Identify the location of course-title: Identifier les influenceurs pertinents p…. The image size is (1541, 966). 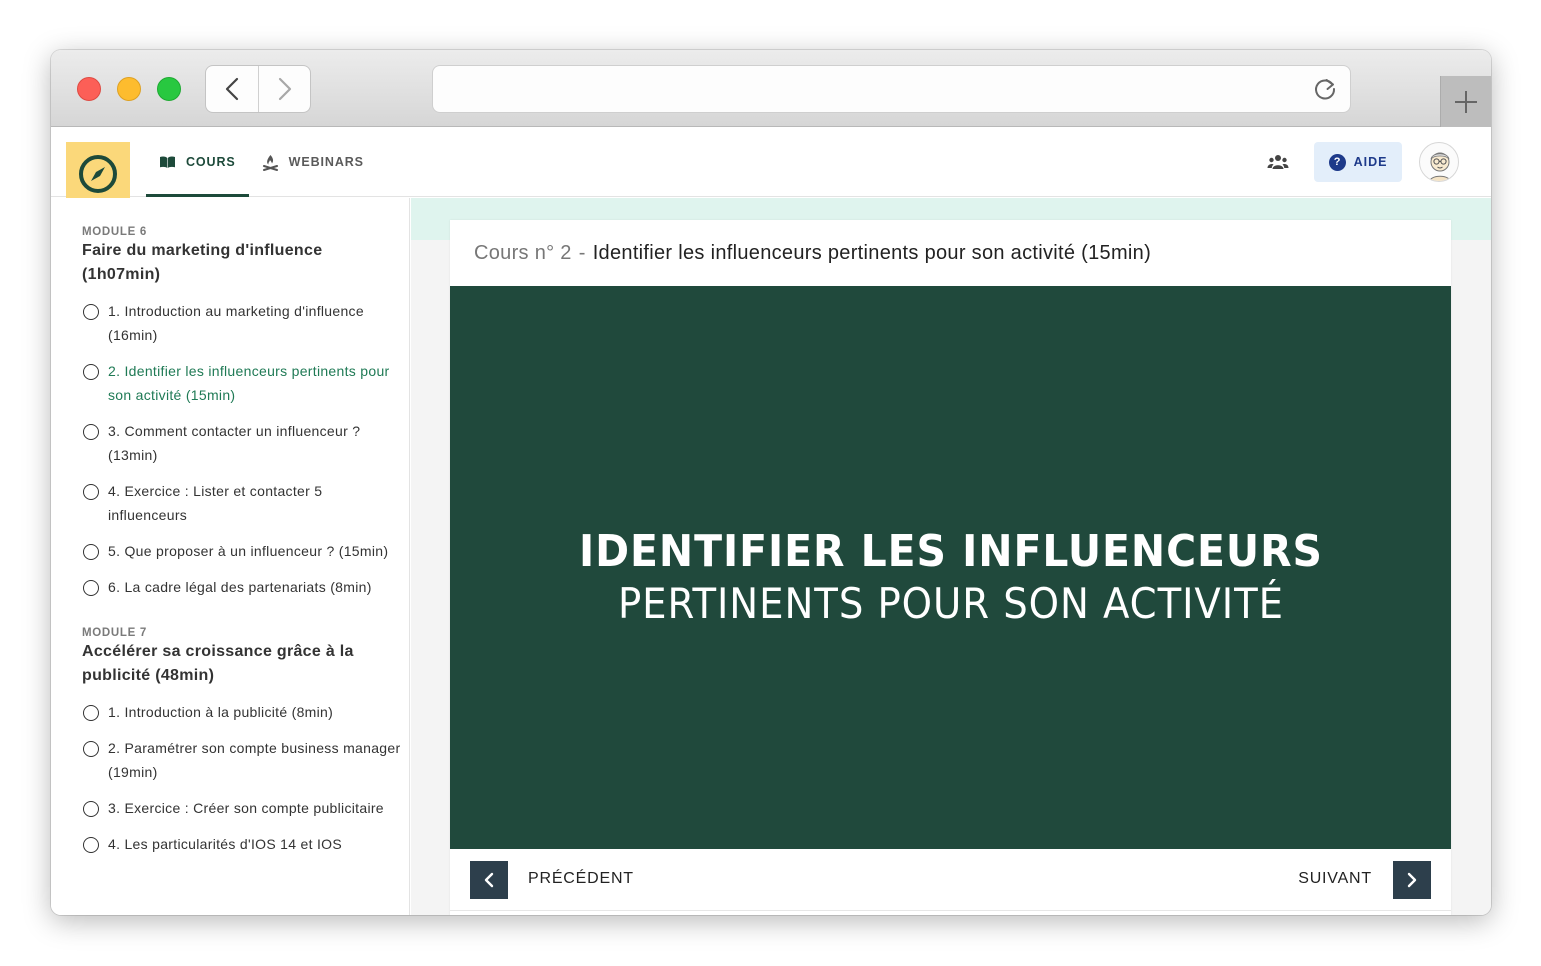
(872, 252).